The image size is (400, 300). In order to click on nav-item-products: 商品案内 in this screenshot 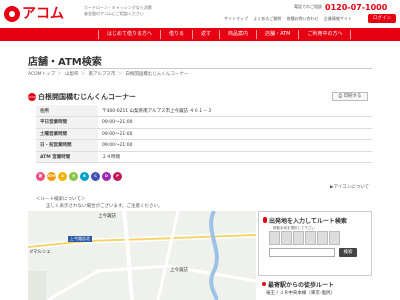, I will do `click(239, 34)`.